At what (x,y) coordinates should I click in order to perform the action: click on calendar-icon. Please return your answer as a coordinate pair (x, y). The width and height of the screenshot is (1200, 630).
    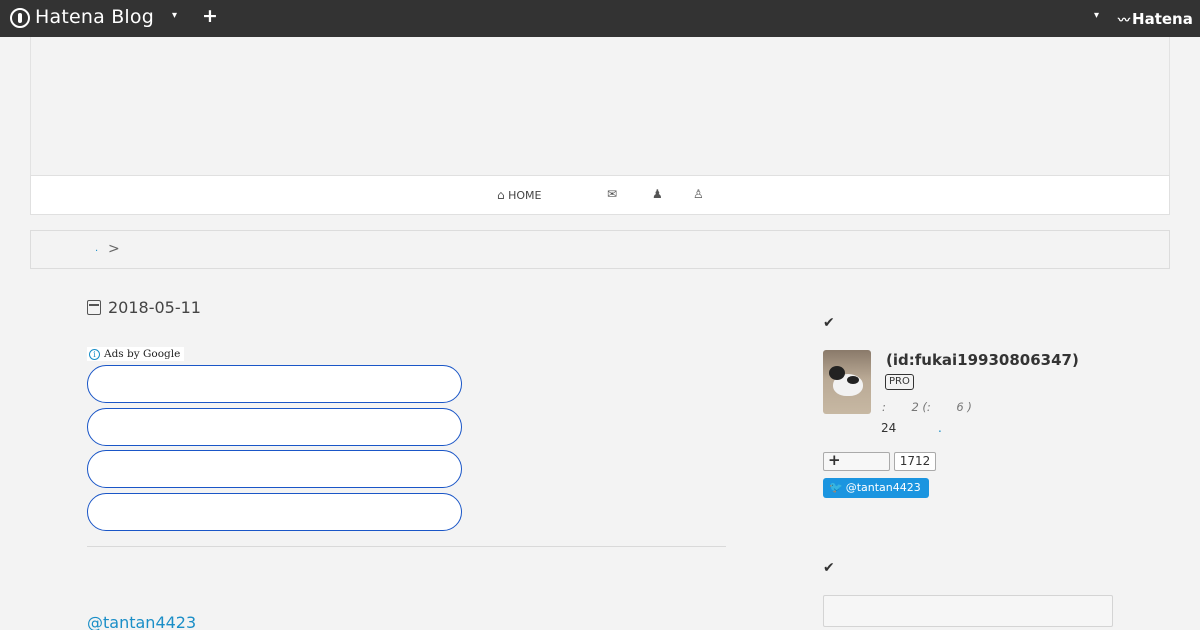
    Looking at the image, I should click on (94, 307).